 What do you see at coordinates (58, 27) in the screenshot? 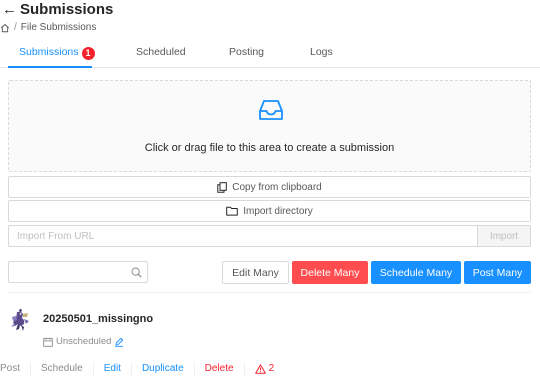
I see `breadcrumb-current: File Submissions` at bounding box center [58, 27].